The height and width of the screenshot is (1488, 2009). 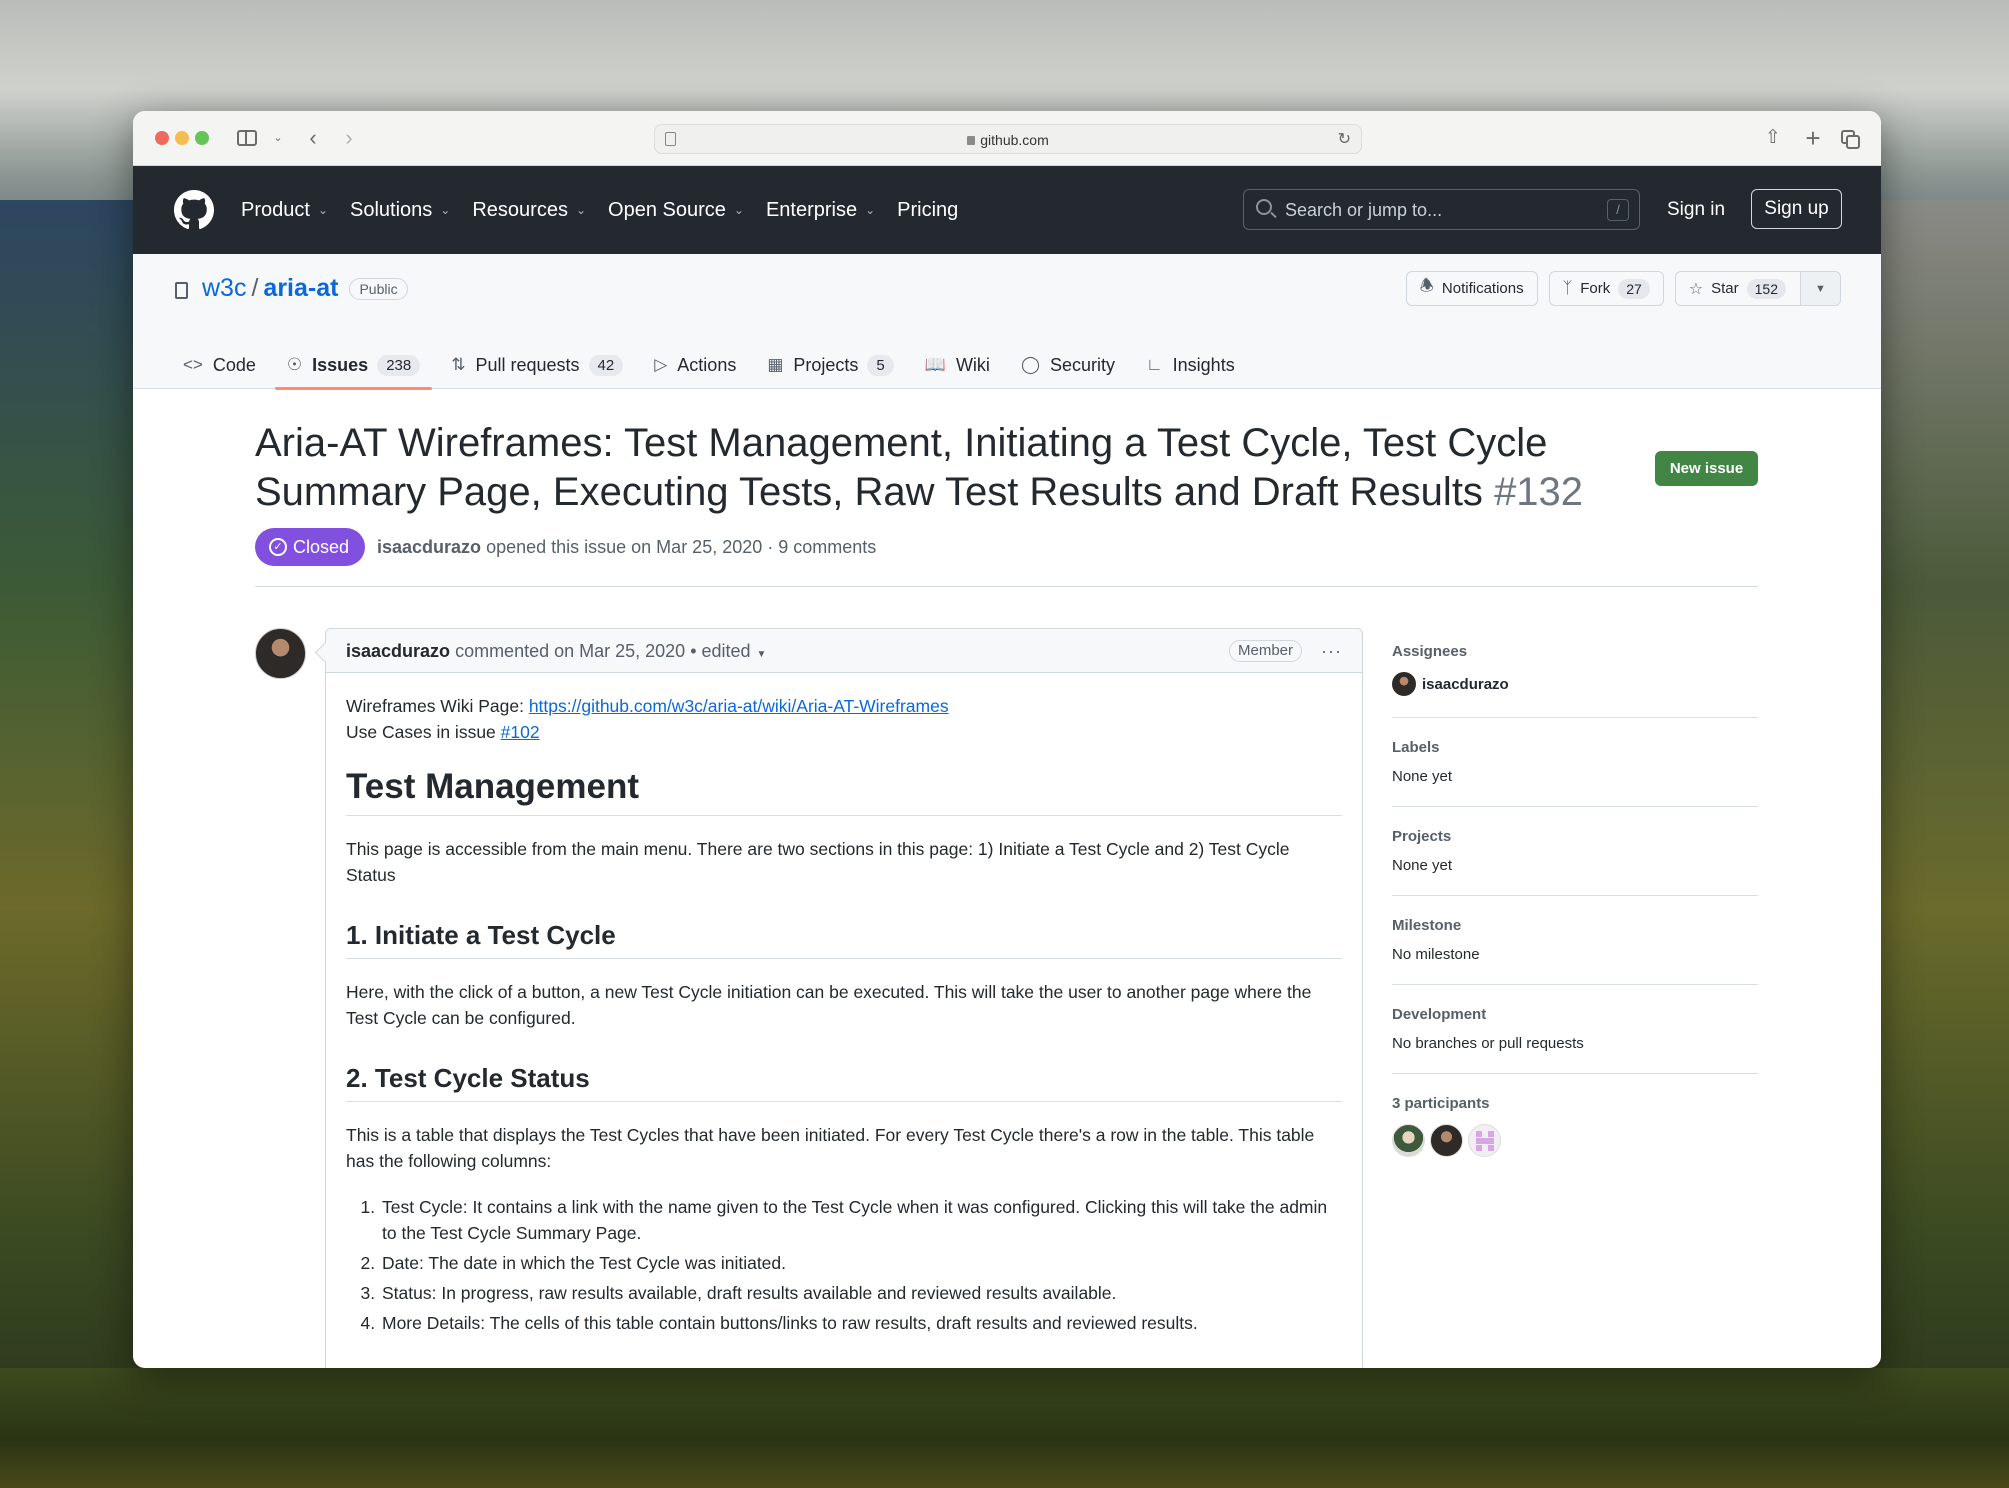 What do you see at coordinates (202, 138) in the screenshot?
I see `zoom-window-button` at bounding box center [202, 138].